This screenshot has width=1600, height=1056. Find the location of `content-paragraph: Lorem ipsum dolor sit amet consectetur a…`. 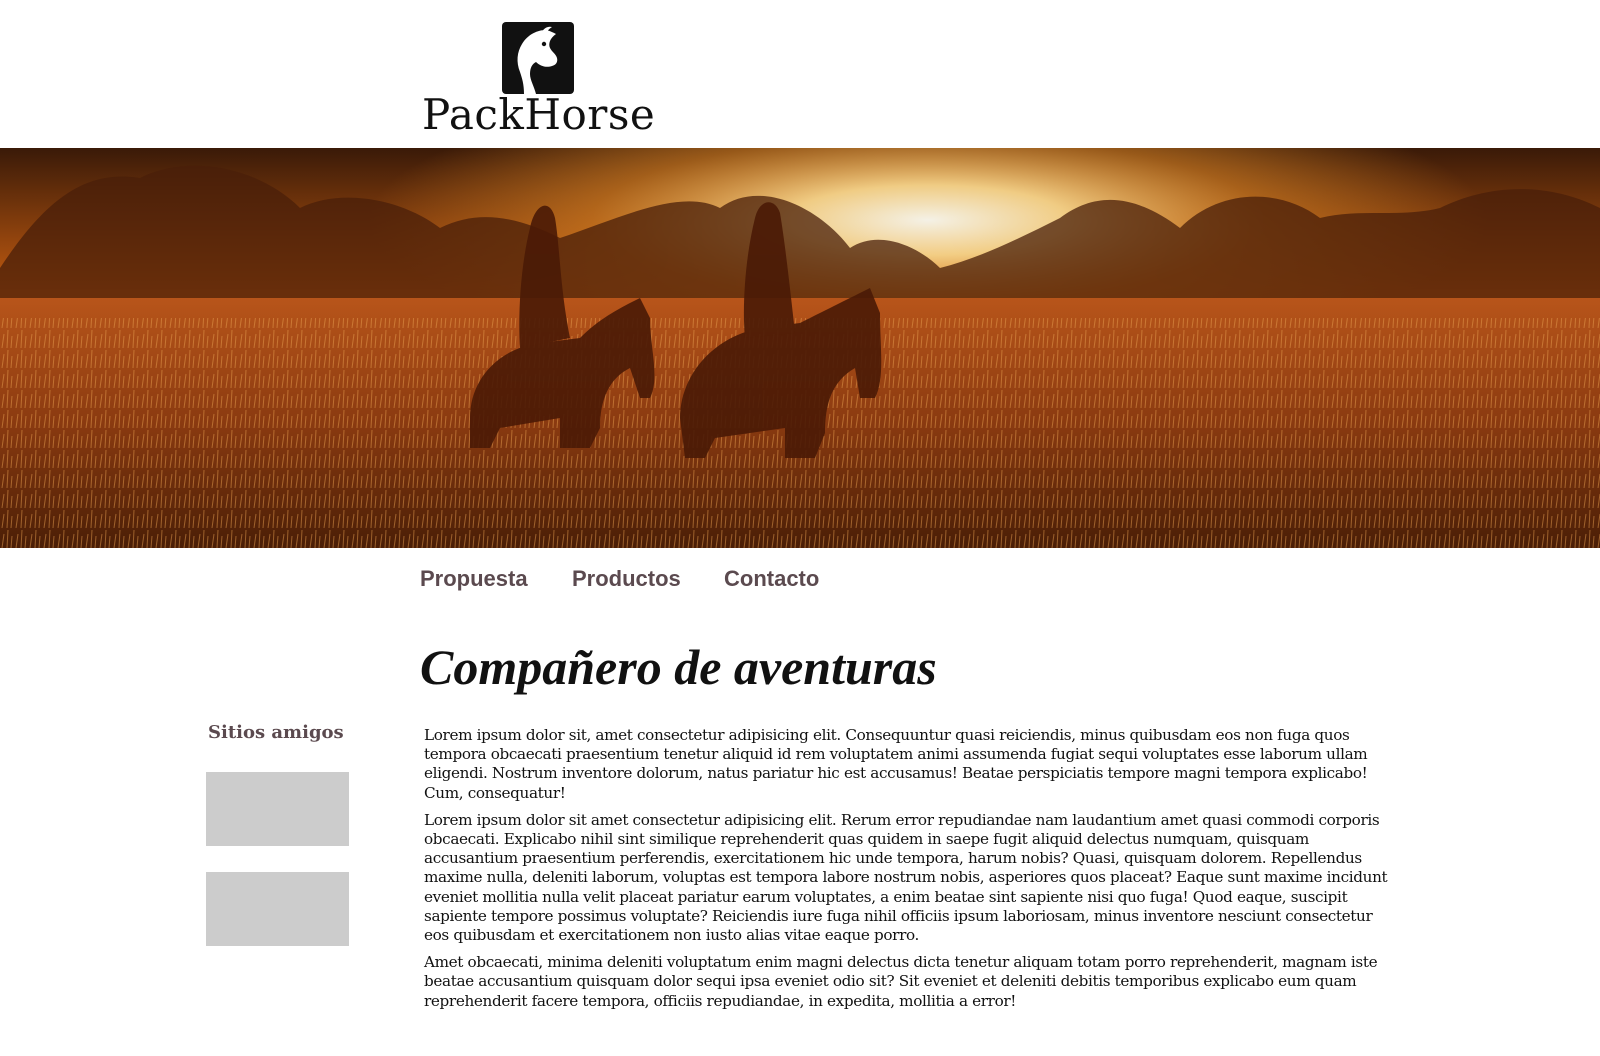

content-paragraph: Lorem ipsum dolor sit amet consectetur a… is located at coordinates (906, 877).